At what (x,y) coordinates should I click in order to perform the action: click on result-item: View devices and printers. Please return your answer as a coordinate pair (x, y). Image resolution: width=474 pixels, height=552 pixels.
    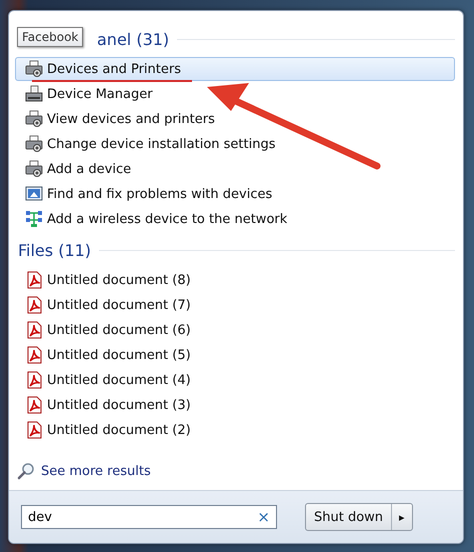
    Looking at the image, I should click on (235, 119).